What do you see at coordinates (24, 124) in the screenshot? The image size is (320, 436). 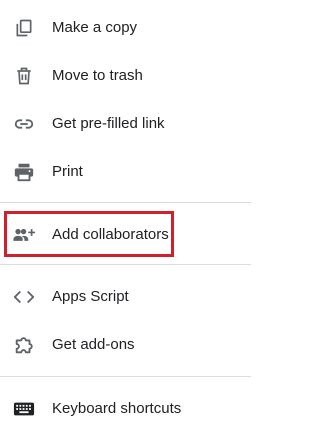 I see `link-icon` at bounding box center [24, 124].